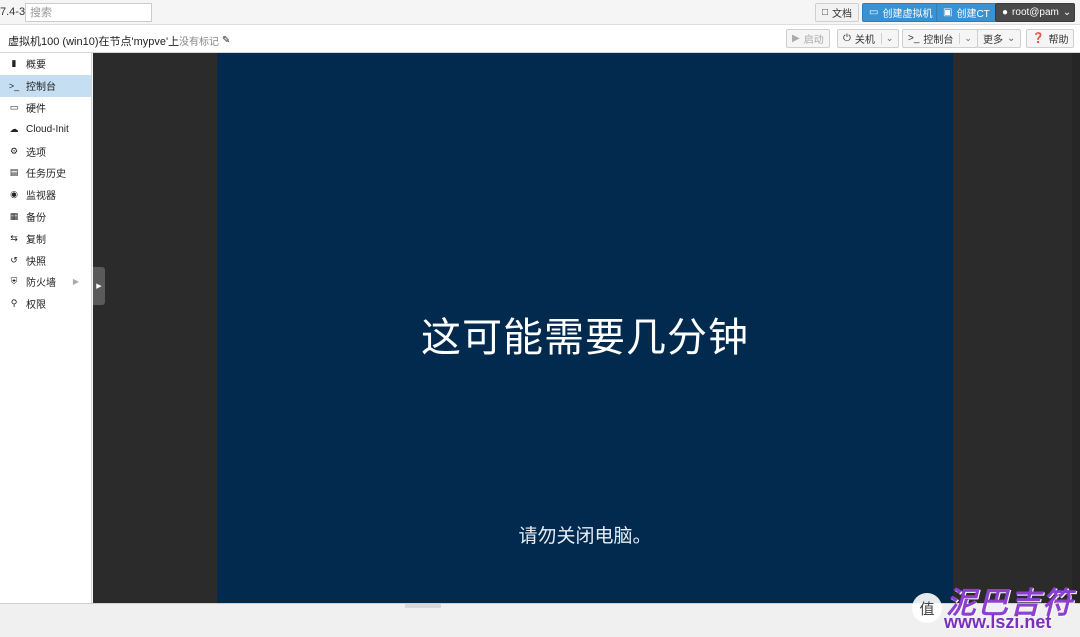 Image resolution: width=1080 pixels, height=637 pixels. I want to click on sidebar-item-replication: ⇆ 复制, so click(45, 238).